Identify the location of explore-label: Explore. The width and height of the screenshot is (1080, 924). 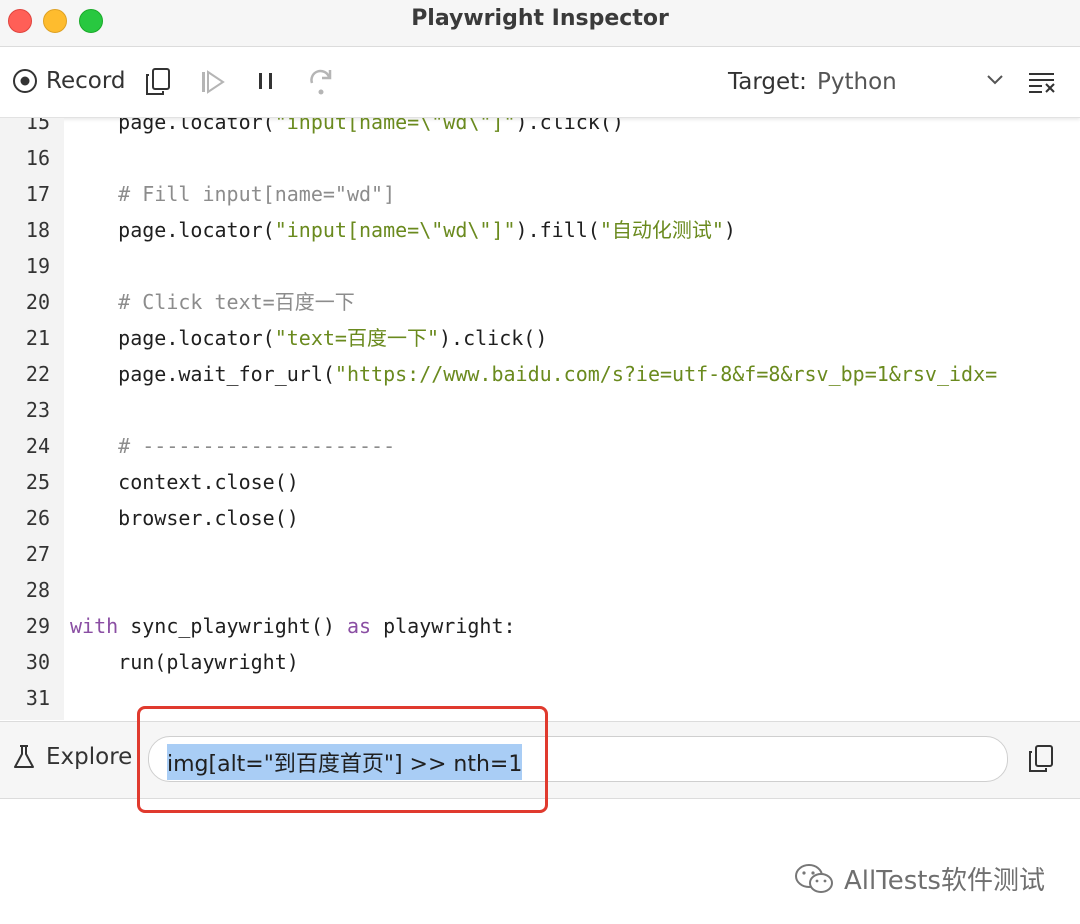
(89, 757).